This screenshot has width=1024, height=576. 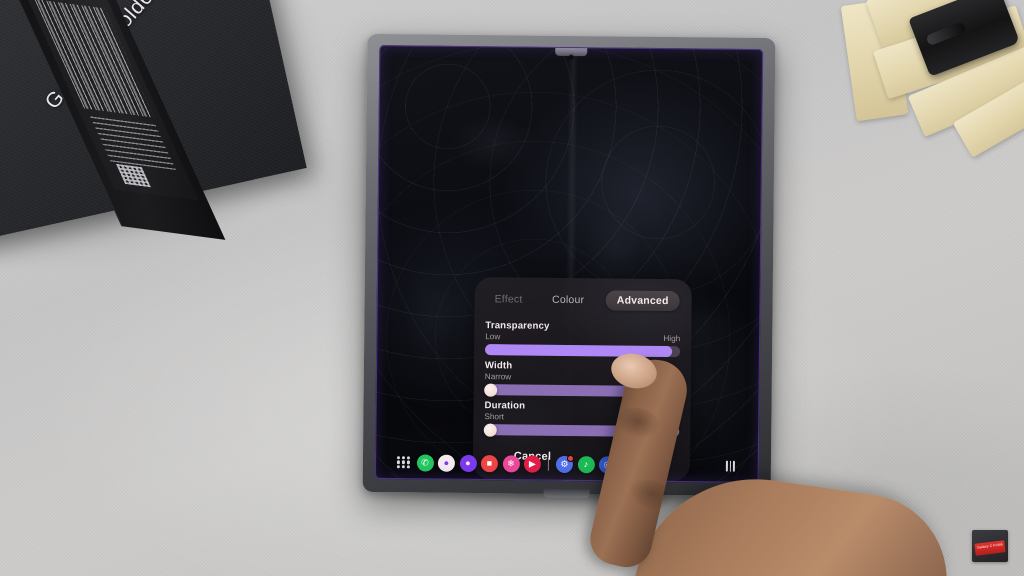 I want to click on slider-group-width: Width Narrow Wide, so click(x=582, y=376).